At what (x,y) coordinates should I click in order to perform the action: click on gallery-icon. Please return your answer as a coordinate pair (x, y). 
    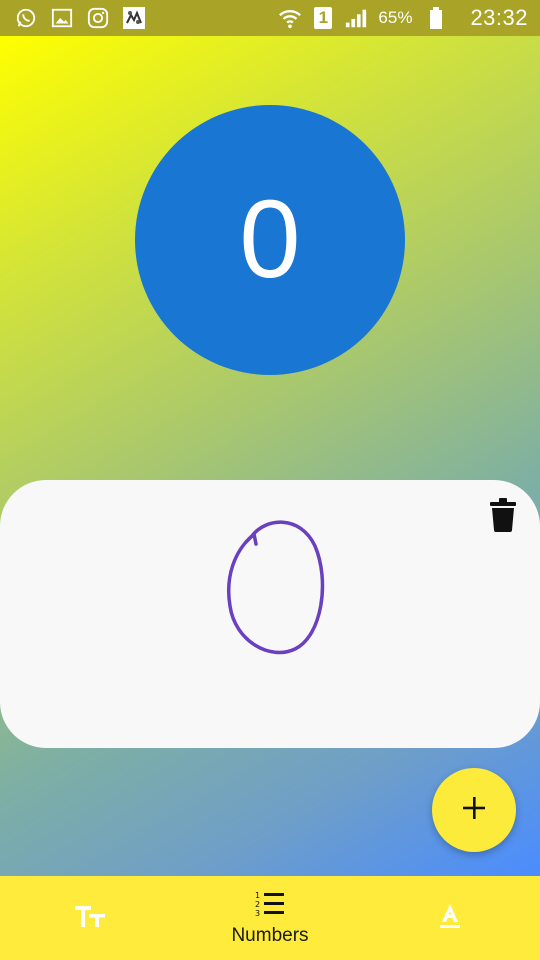
    Looking at the image, I should click on (62, 18).